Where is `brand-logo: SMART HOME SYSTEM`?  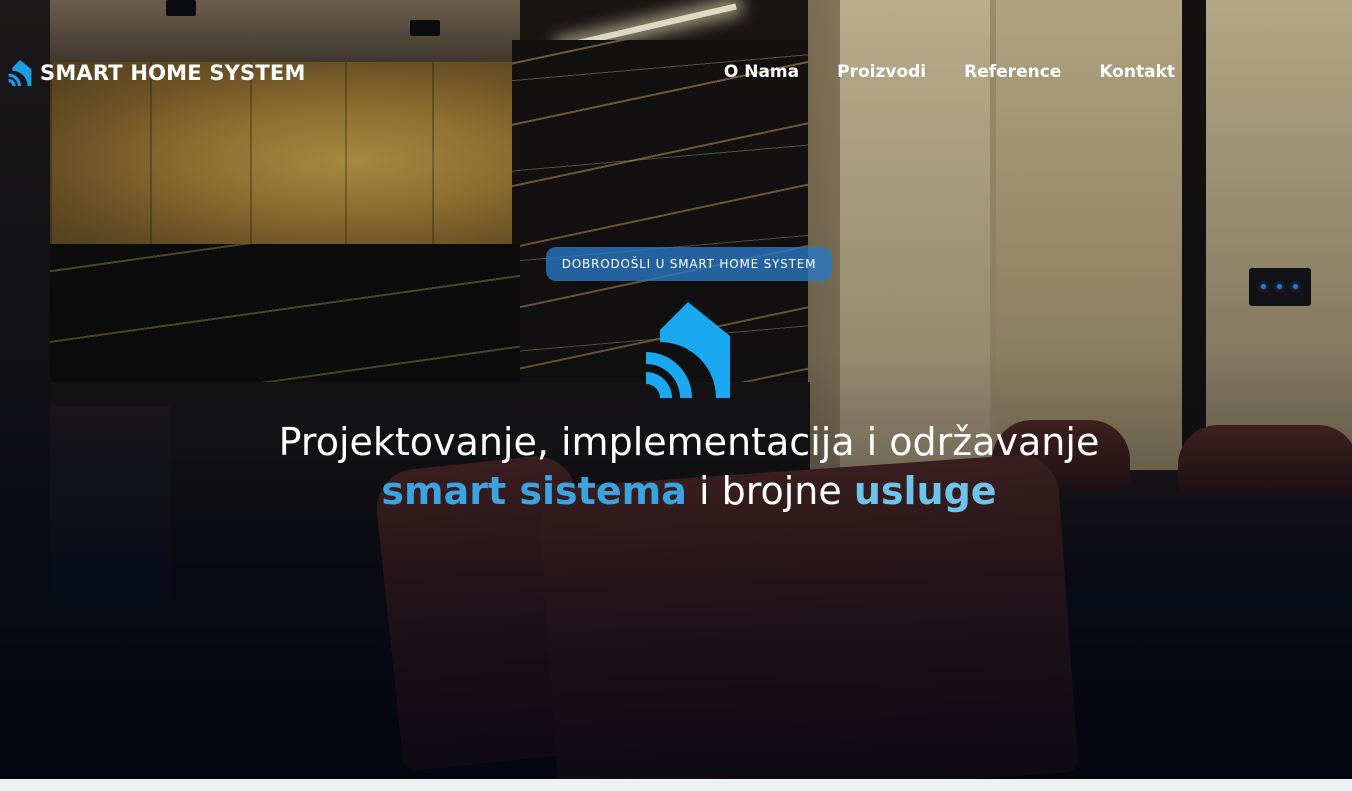 brand-logo: SMART HOME SYSTEM is located at coordinates (157, 73).